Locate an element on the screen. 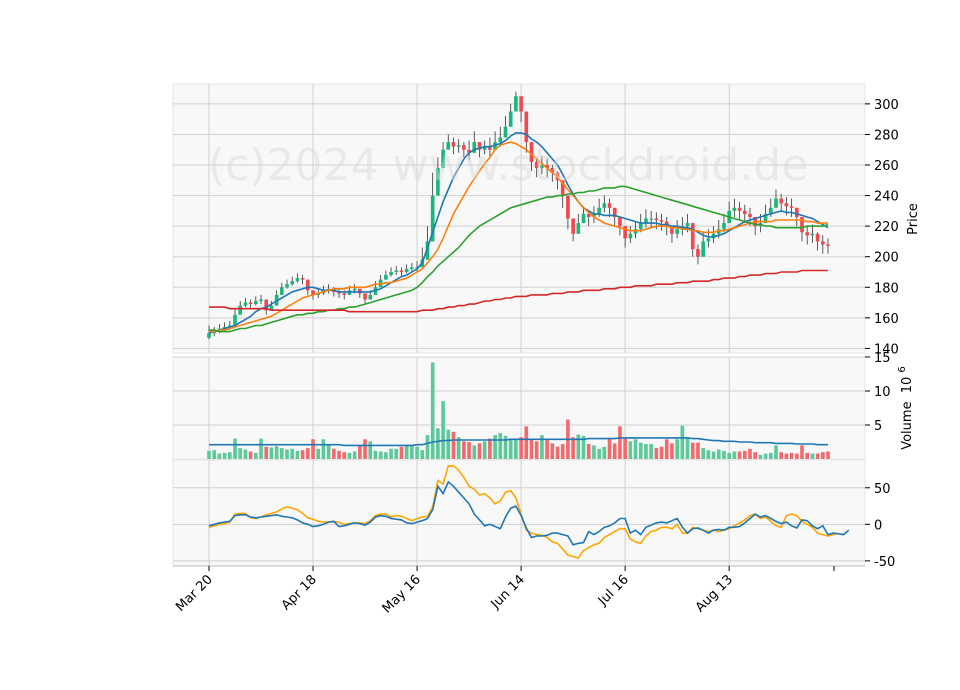  oscillator-axis-tick-label: -50 is located at coordinates (884, 562).